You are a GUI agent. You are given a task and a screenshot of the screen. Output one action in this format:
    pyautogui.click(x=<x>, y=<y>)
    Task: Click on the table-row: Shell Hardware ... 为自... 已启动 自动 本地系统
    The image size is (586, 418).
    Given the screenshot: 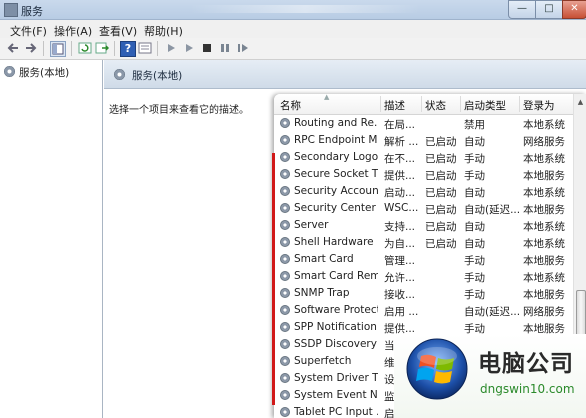 What is the action you would take?
    pyautogui.click(x=424, y=242)
    